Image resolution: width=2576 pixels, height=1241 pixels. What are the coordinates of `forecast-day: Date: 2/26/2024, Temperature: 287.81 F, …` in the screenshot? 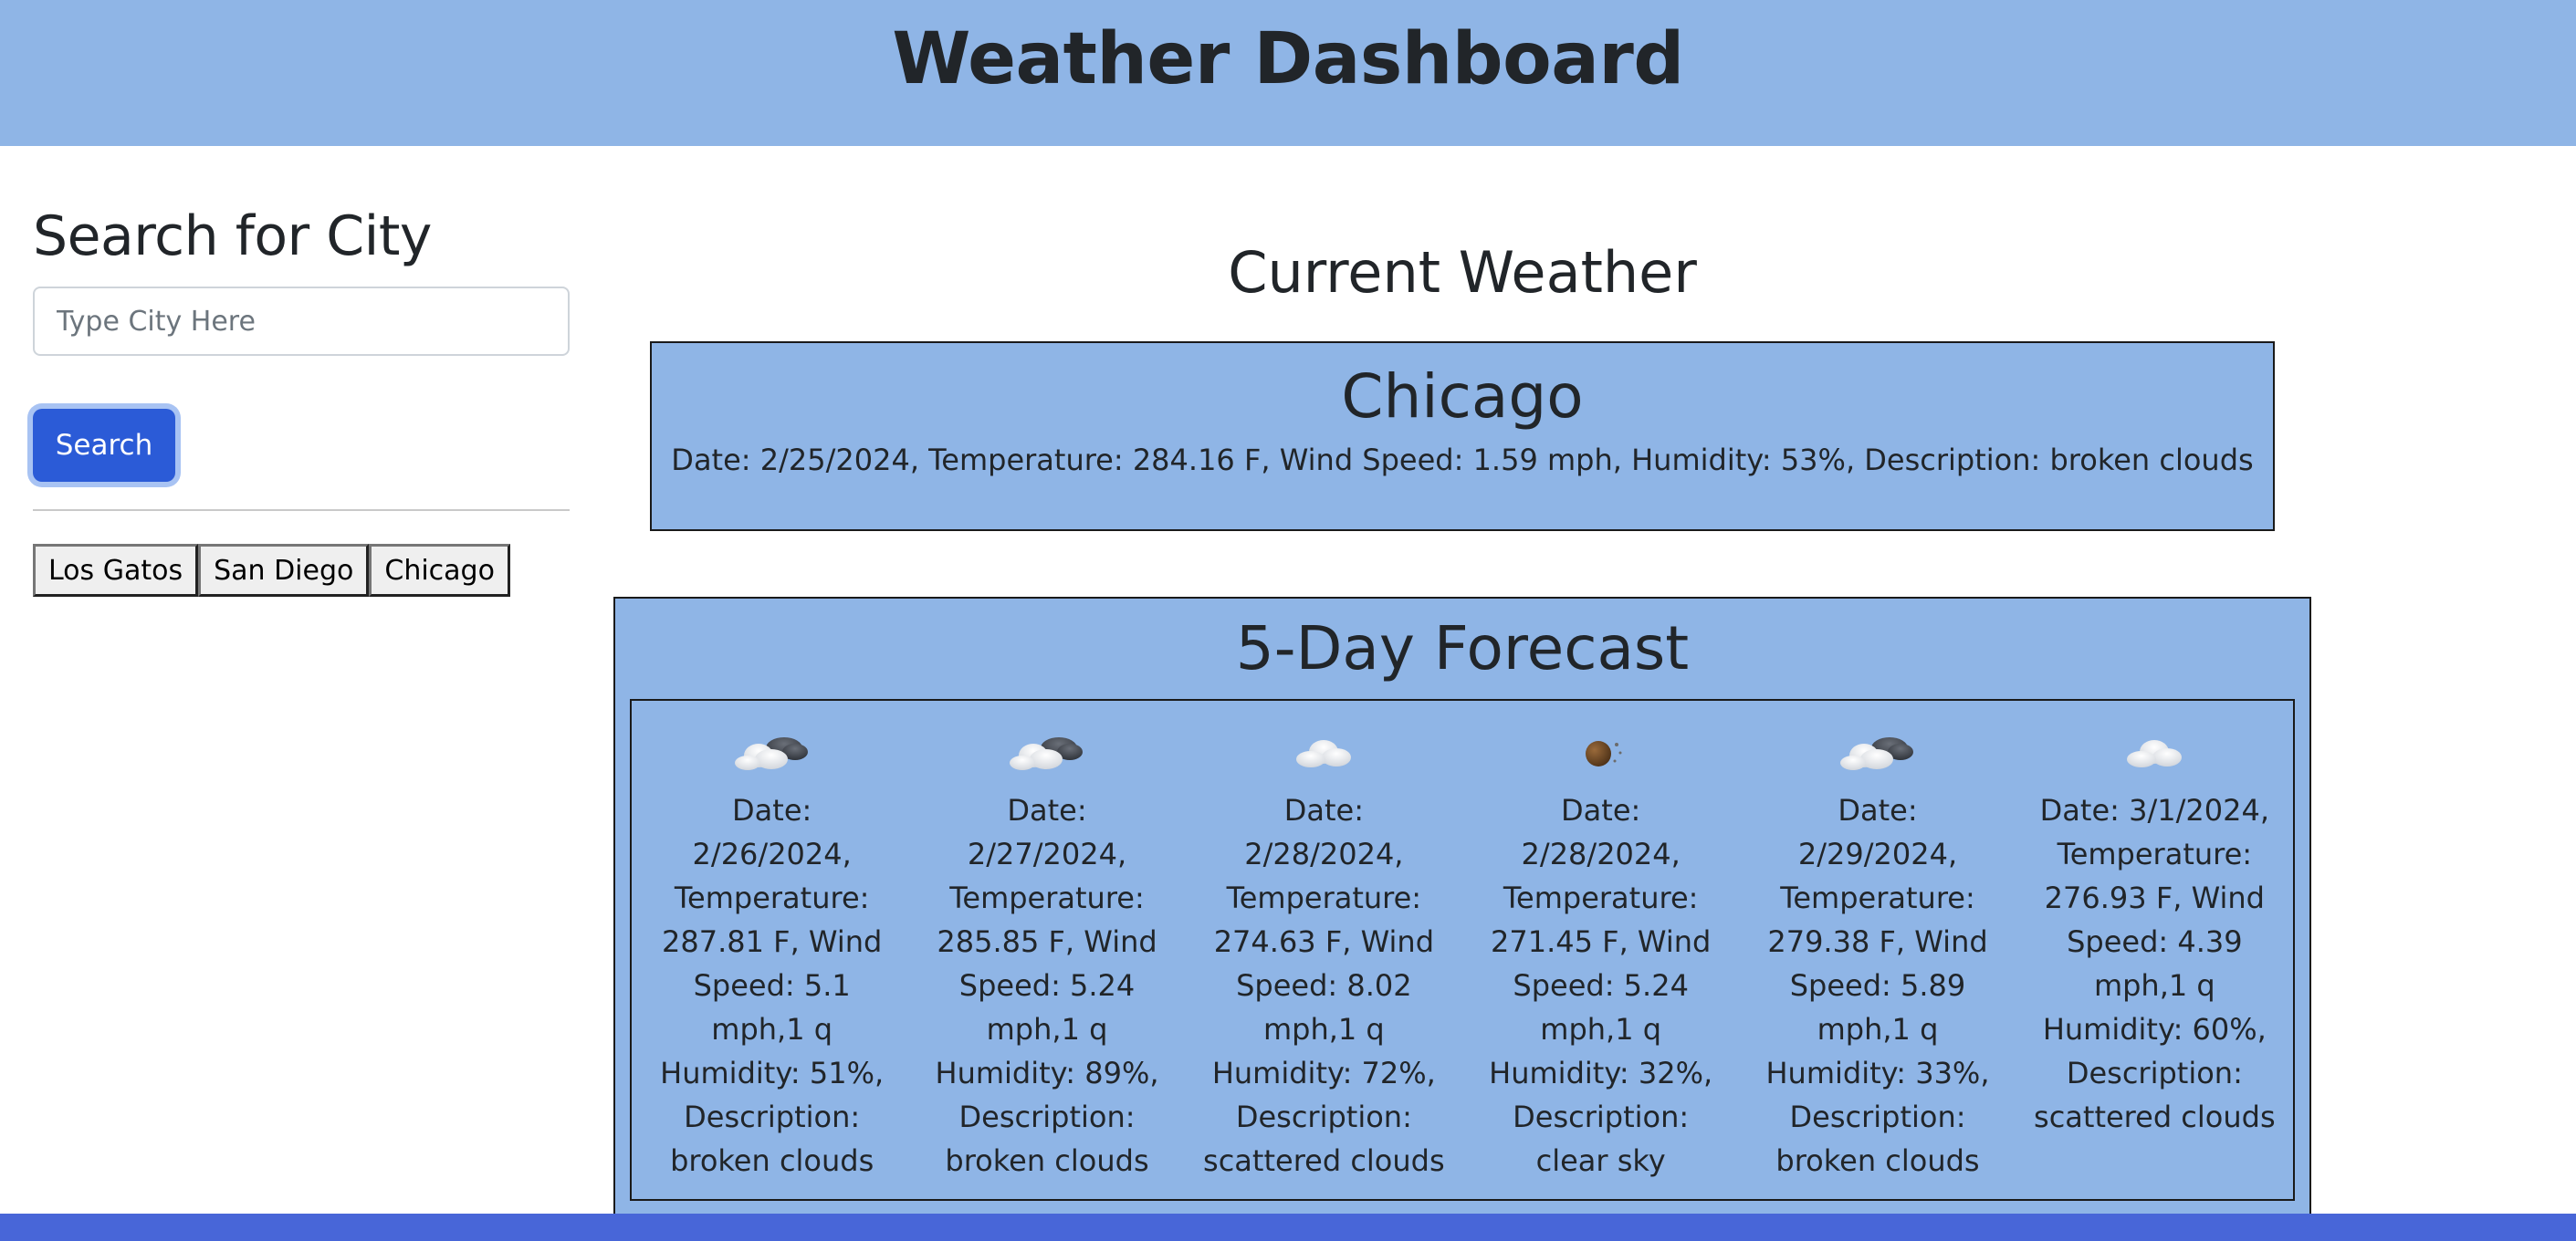 It's located at (770, 950).